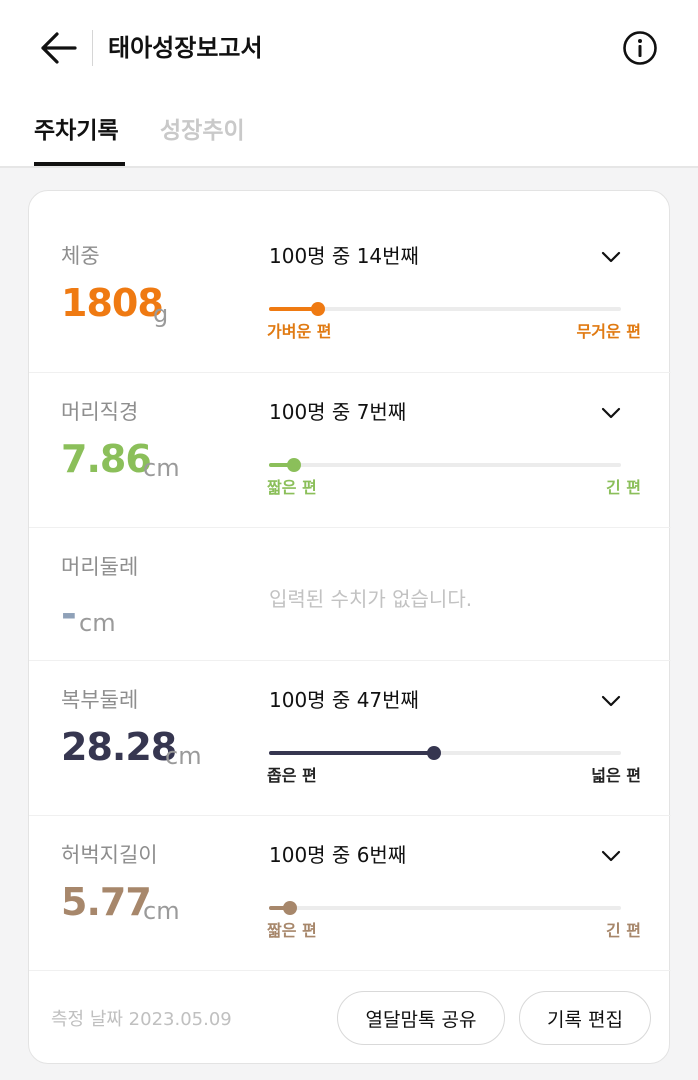 The image size is (698, 1080). I want to click on app-header: 태아성장보고서, so click(349, 50).